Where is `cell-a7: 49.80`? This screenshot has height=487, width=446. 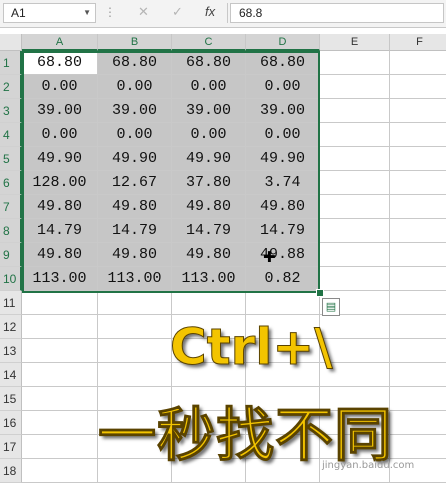 cell-a7: 49.80 is located at coordinates (60, 207).